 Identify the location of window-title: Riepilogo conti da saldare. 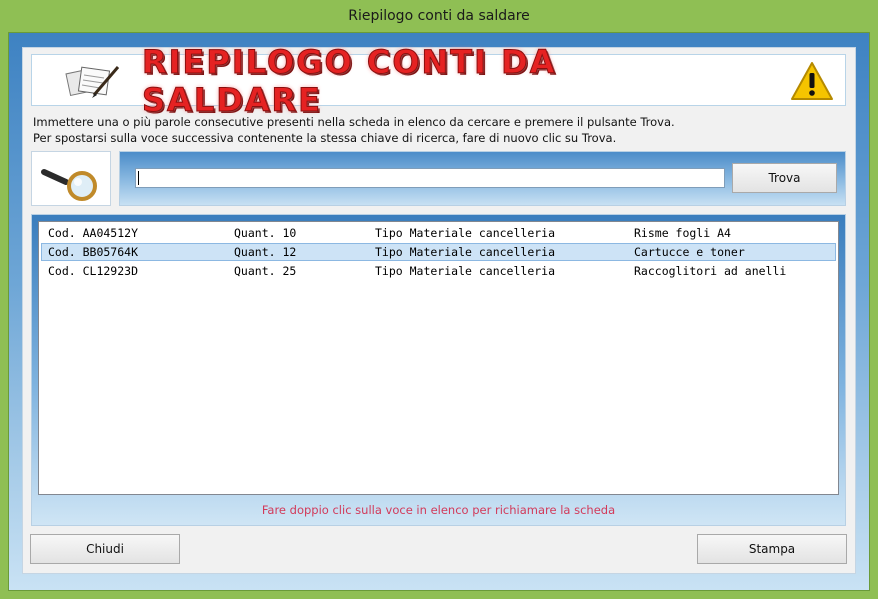
(439, 16).